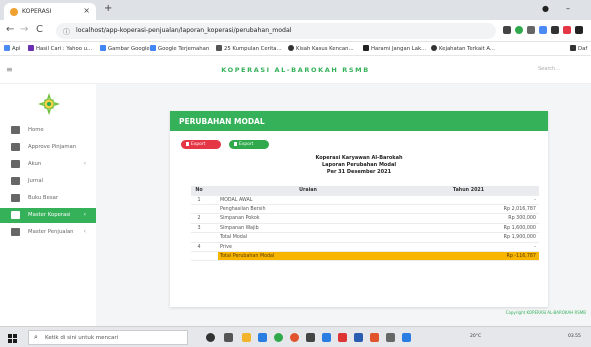 The image size is (591, 347). What do you see at coordinates (37, 11) in the screenshot?
I see `tab-title: KOPERASI` at bounding box center [37, 11].